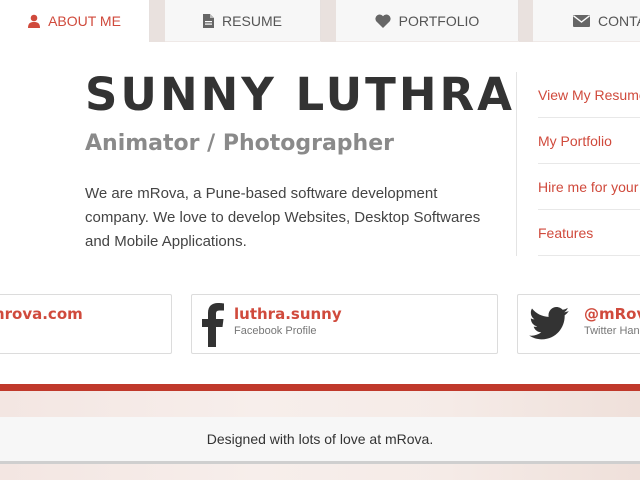 This screenshot has width=640, height=480. What do you see at coordinates (252, 20) in the screenshot?
I see `tab-label: Resume` at bounding box center [252, 20].